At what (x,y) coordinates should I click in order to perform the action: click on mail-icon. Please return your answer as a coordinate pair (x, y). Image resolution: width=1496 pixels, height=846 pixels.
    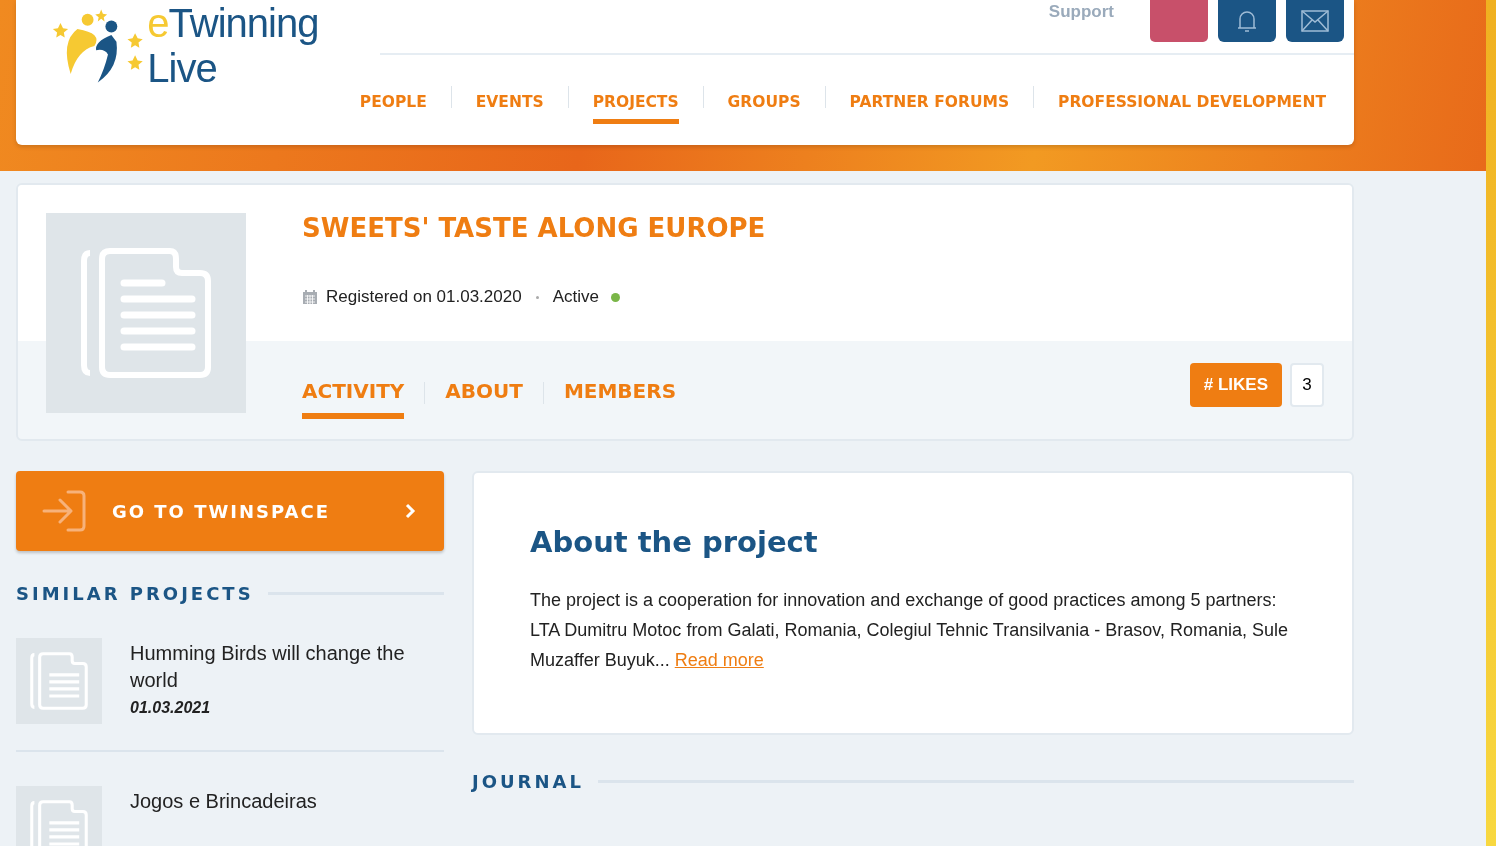
    Looking at the image, I should click on (1315, 21).